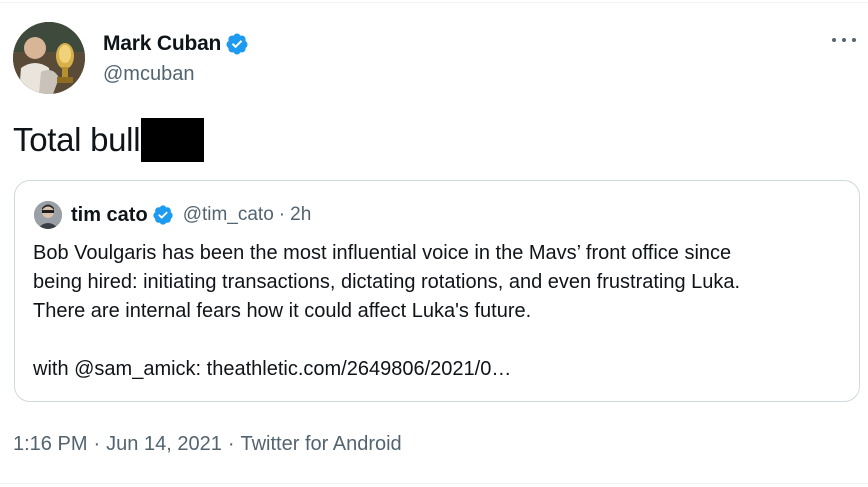  Describe the element at coordinates (301, 214) in the screenshot. I see `quoted-time: 2h` at that location.